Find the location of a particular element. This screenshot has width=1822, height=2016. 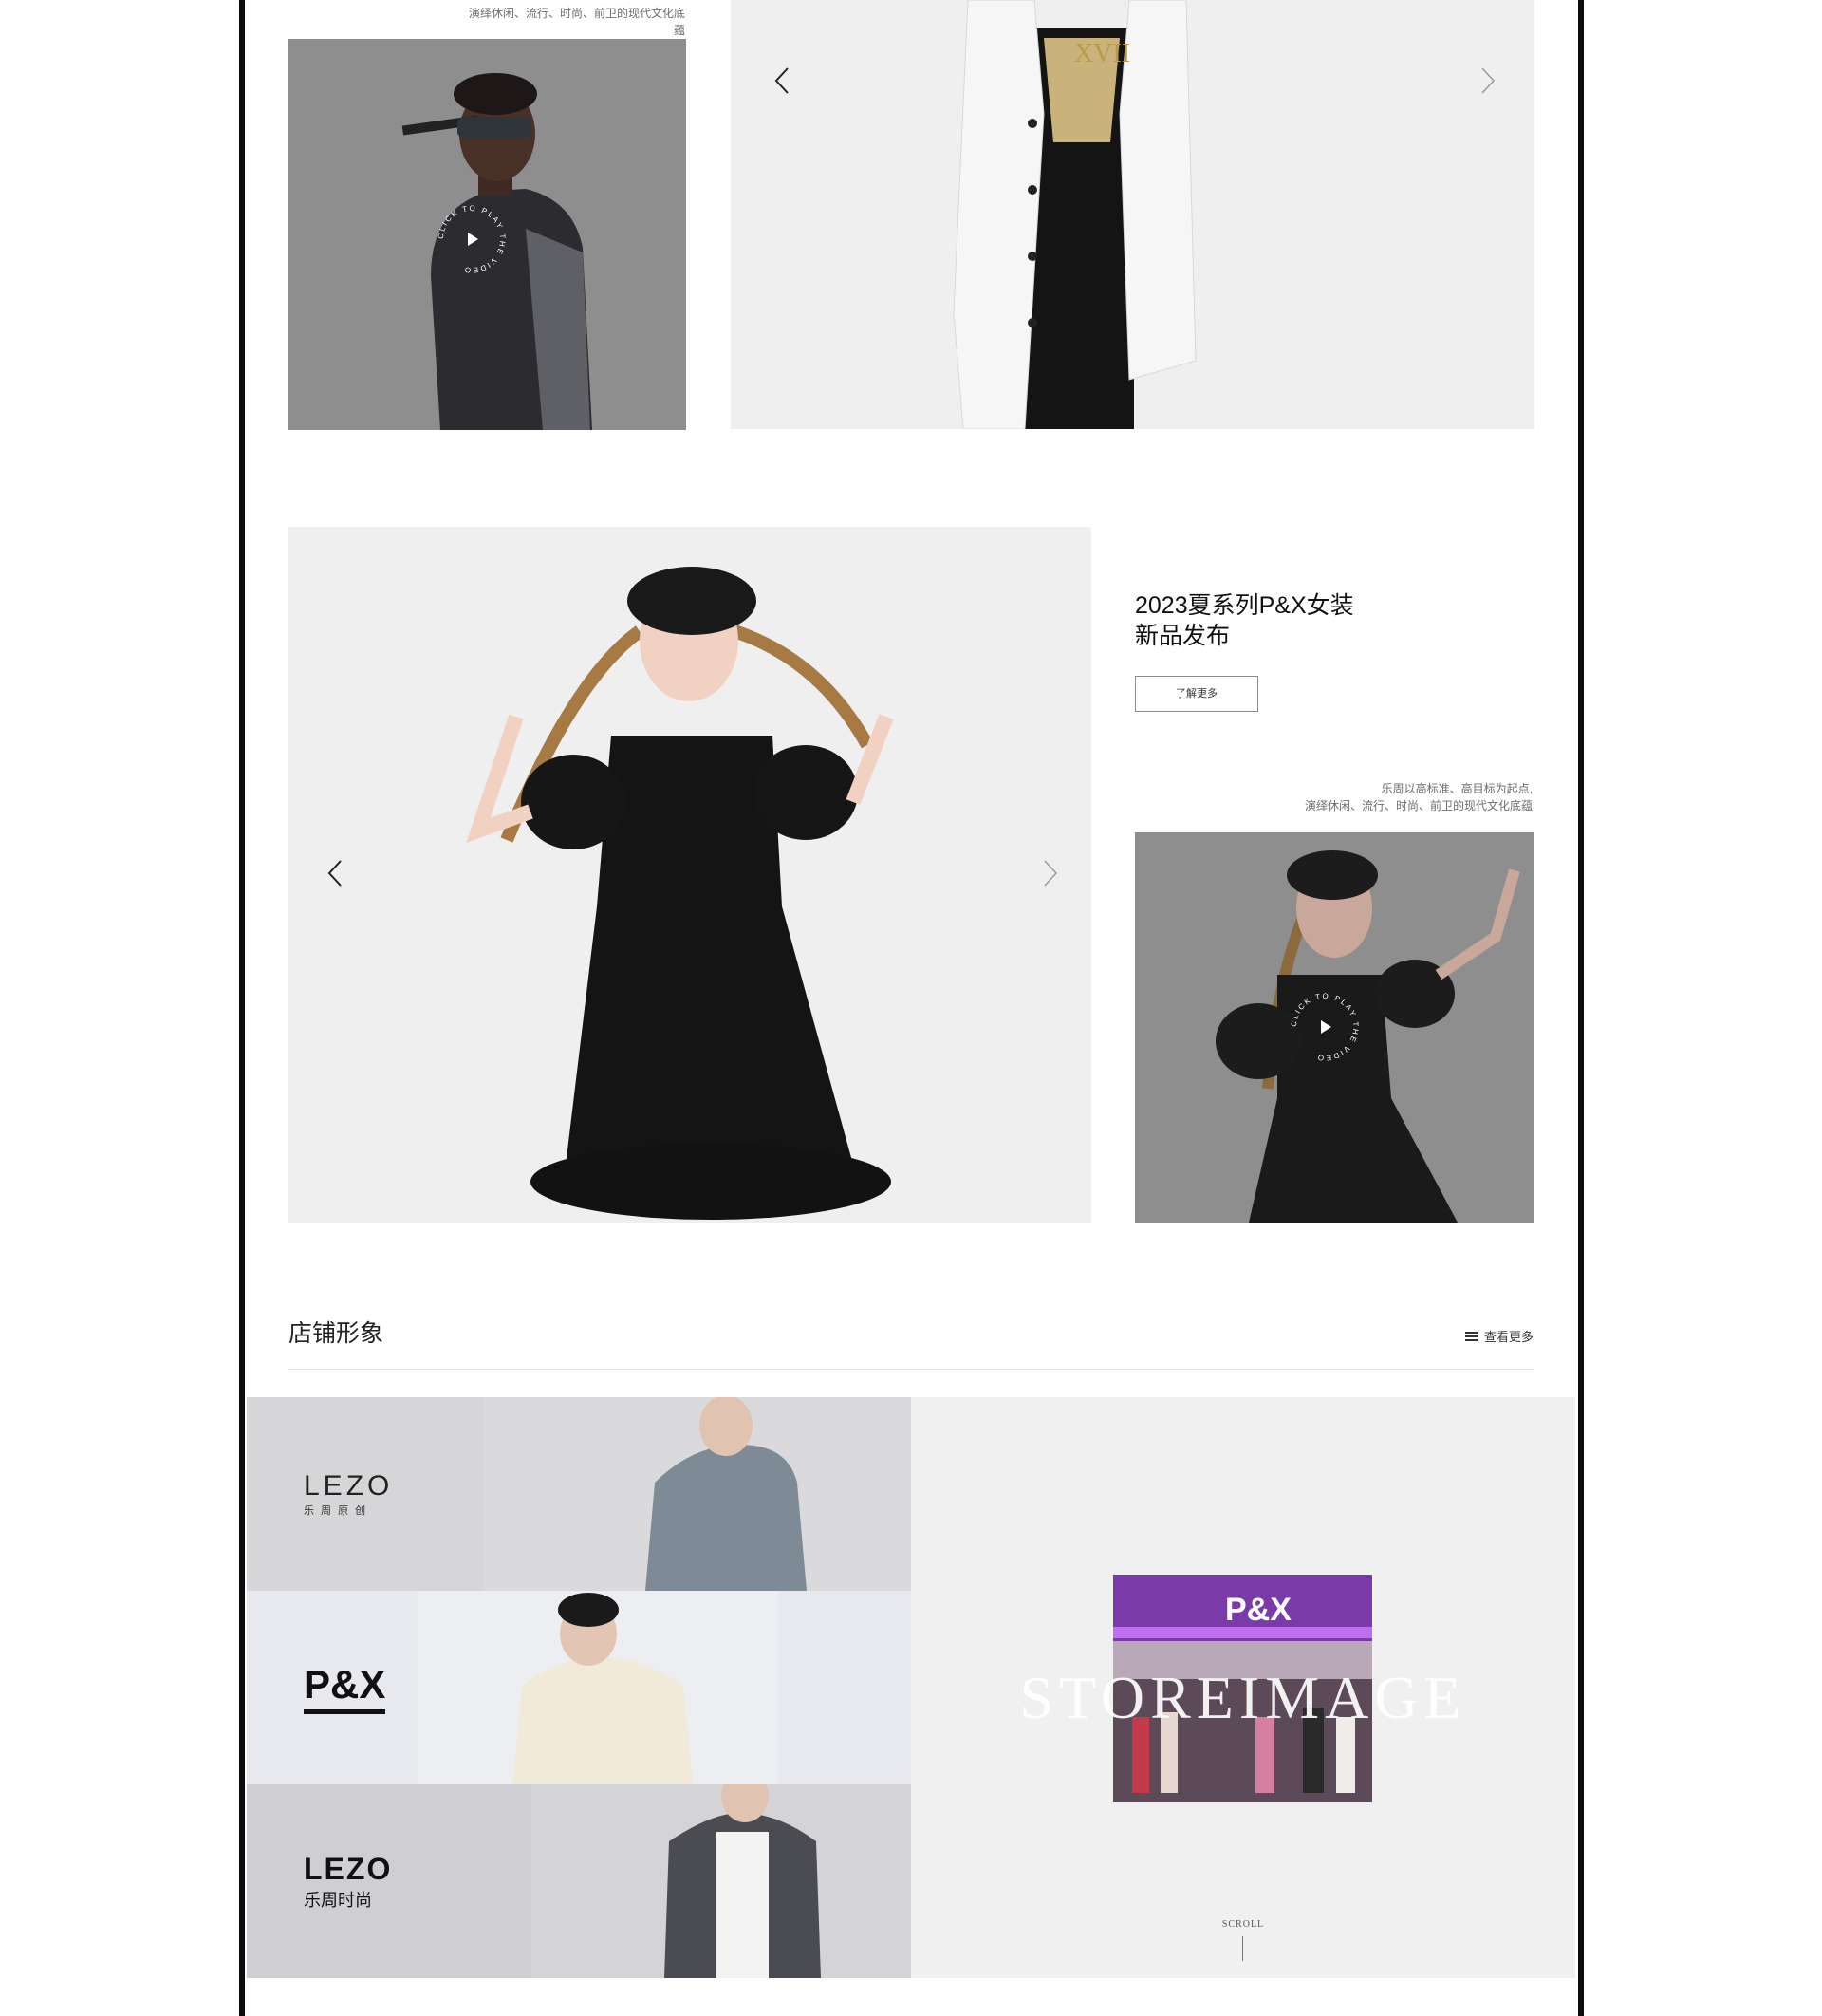

feature-slogan-line2: 演绎休闲、流行、时尚、前卫的现代文化底蕴 is located at coordinates (1418, 806).